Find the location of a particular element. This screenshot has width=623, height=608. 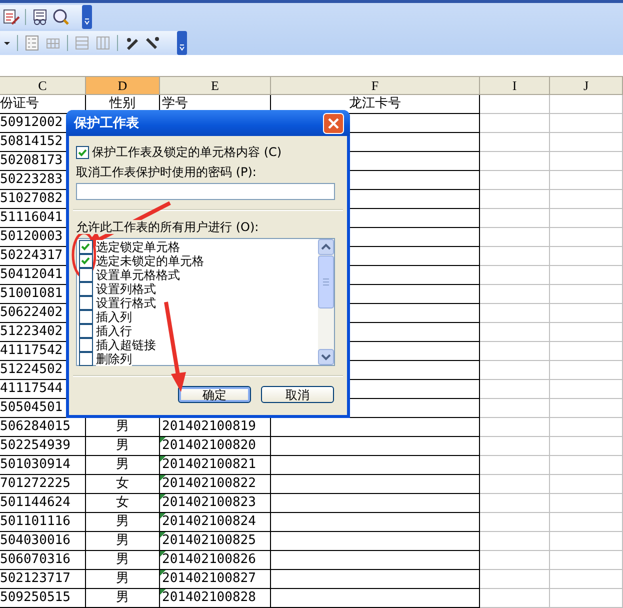

table-cell: 504030016 is located at coordinates (43, 541).